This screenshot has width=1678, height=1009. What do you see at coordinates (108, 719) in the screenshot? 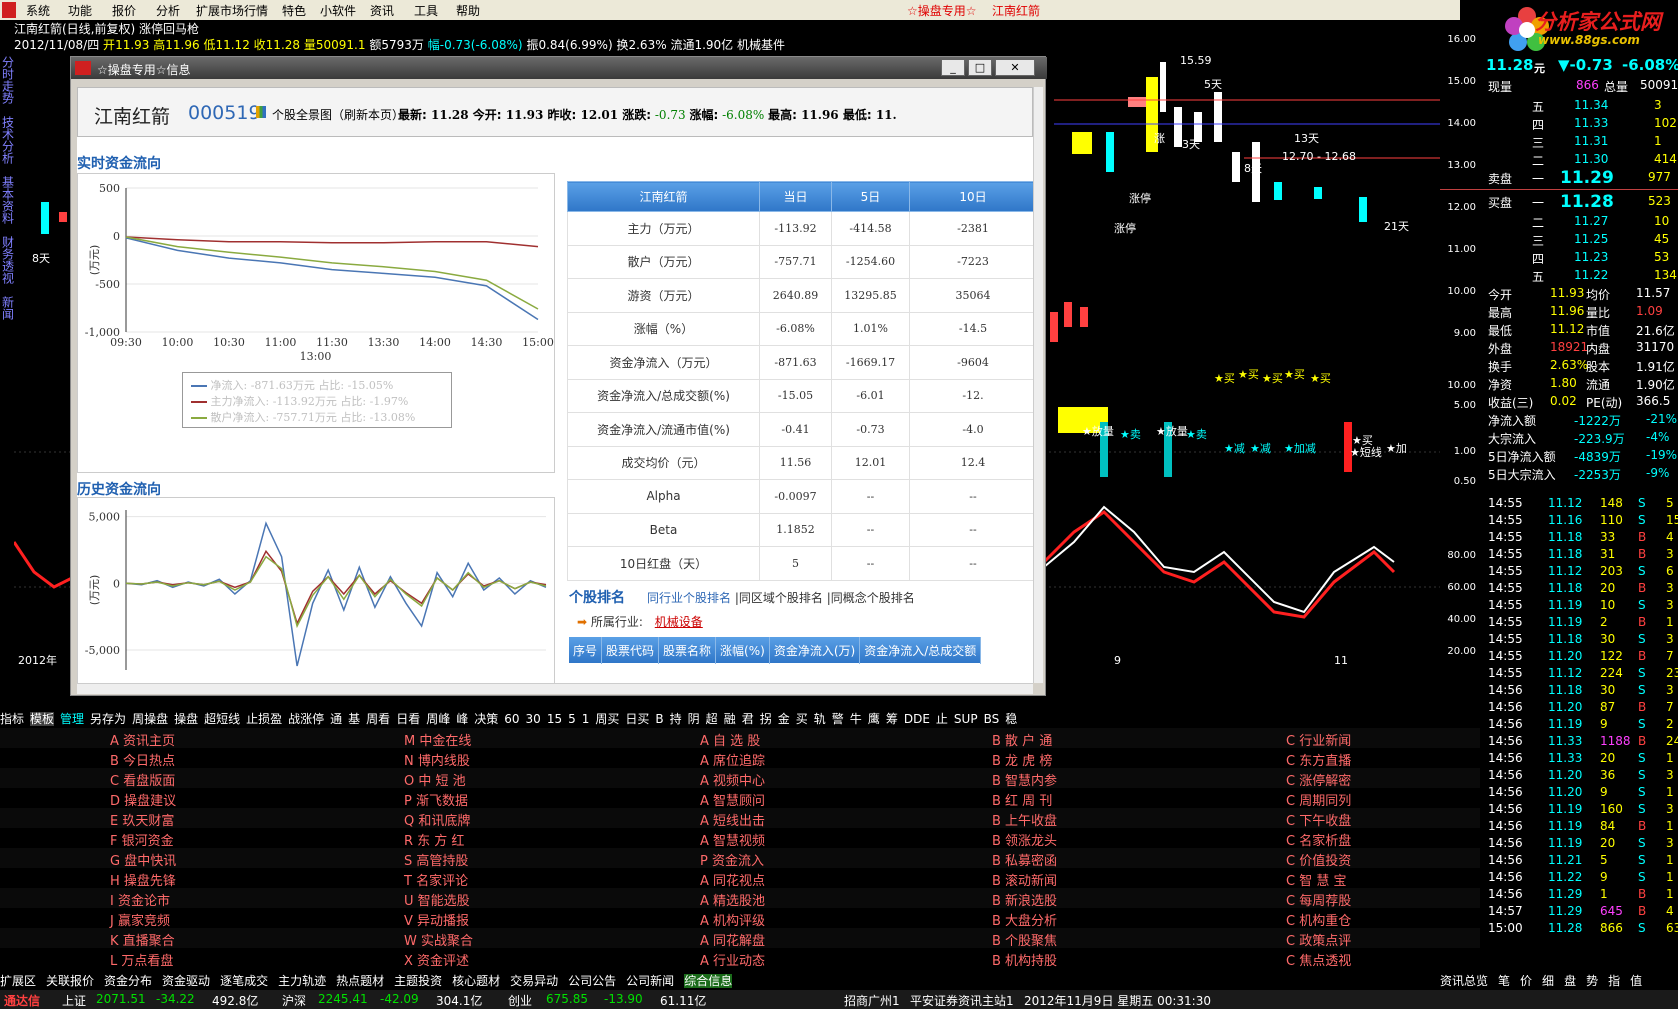
I see `indicator-tab: 另存为` at bounding box center [108, 719].